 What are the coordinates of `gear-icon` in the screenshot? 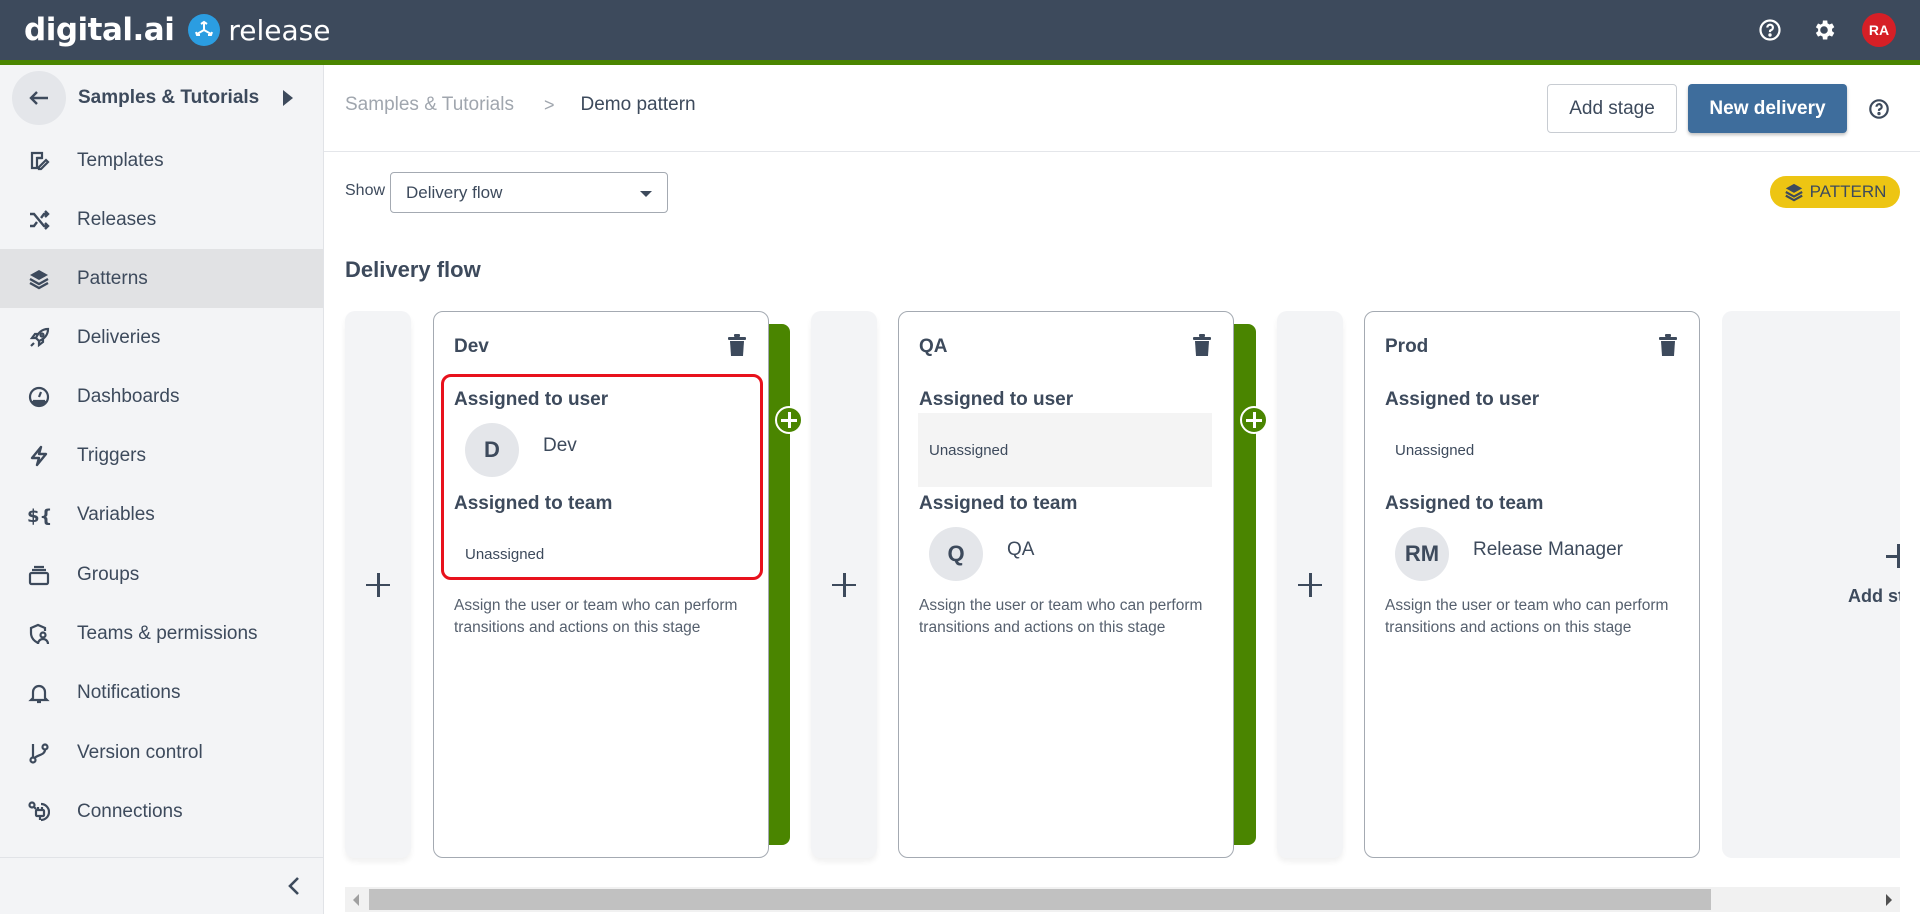 It's located at (1824, 30).